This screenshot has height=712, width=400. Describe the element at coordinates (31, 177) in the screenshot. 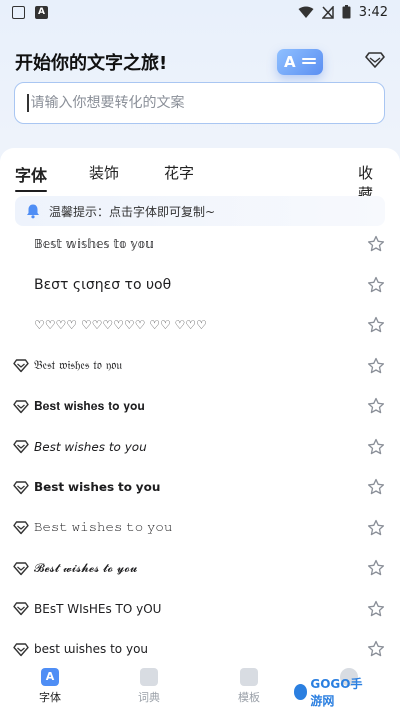

I see `tab-fonts: 字体` at that location.